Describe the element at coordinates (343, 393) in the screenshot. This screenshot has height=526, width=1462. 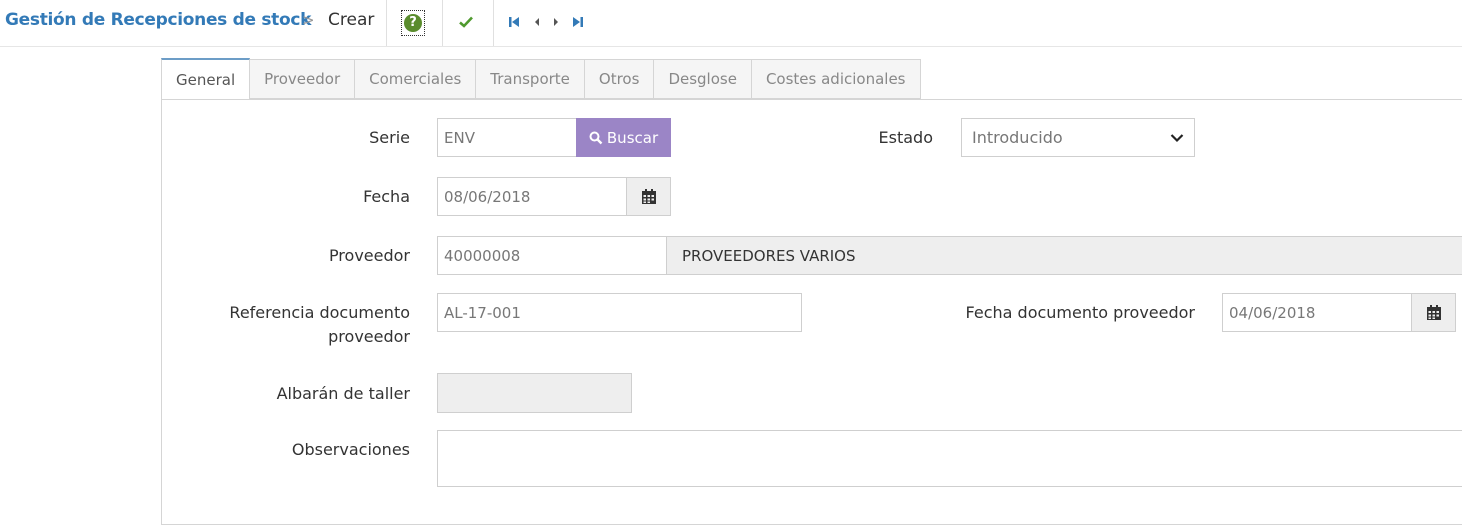
I see `albaran-taller-label: Albarán de taller` at that location.